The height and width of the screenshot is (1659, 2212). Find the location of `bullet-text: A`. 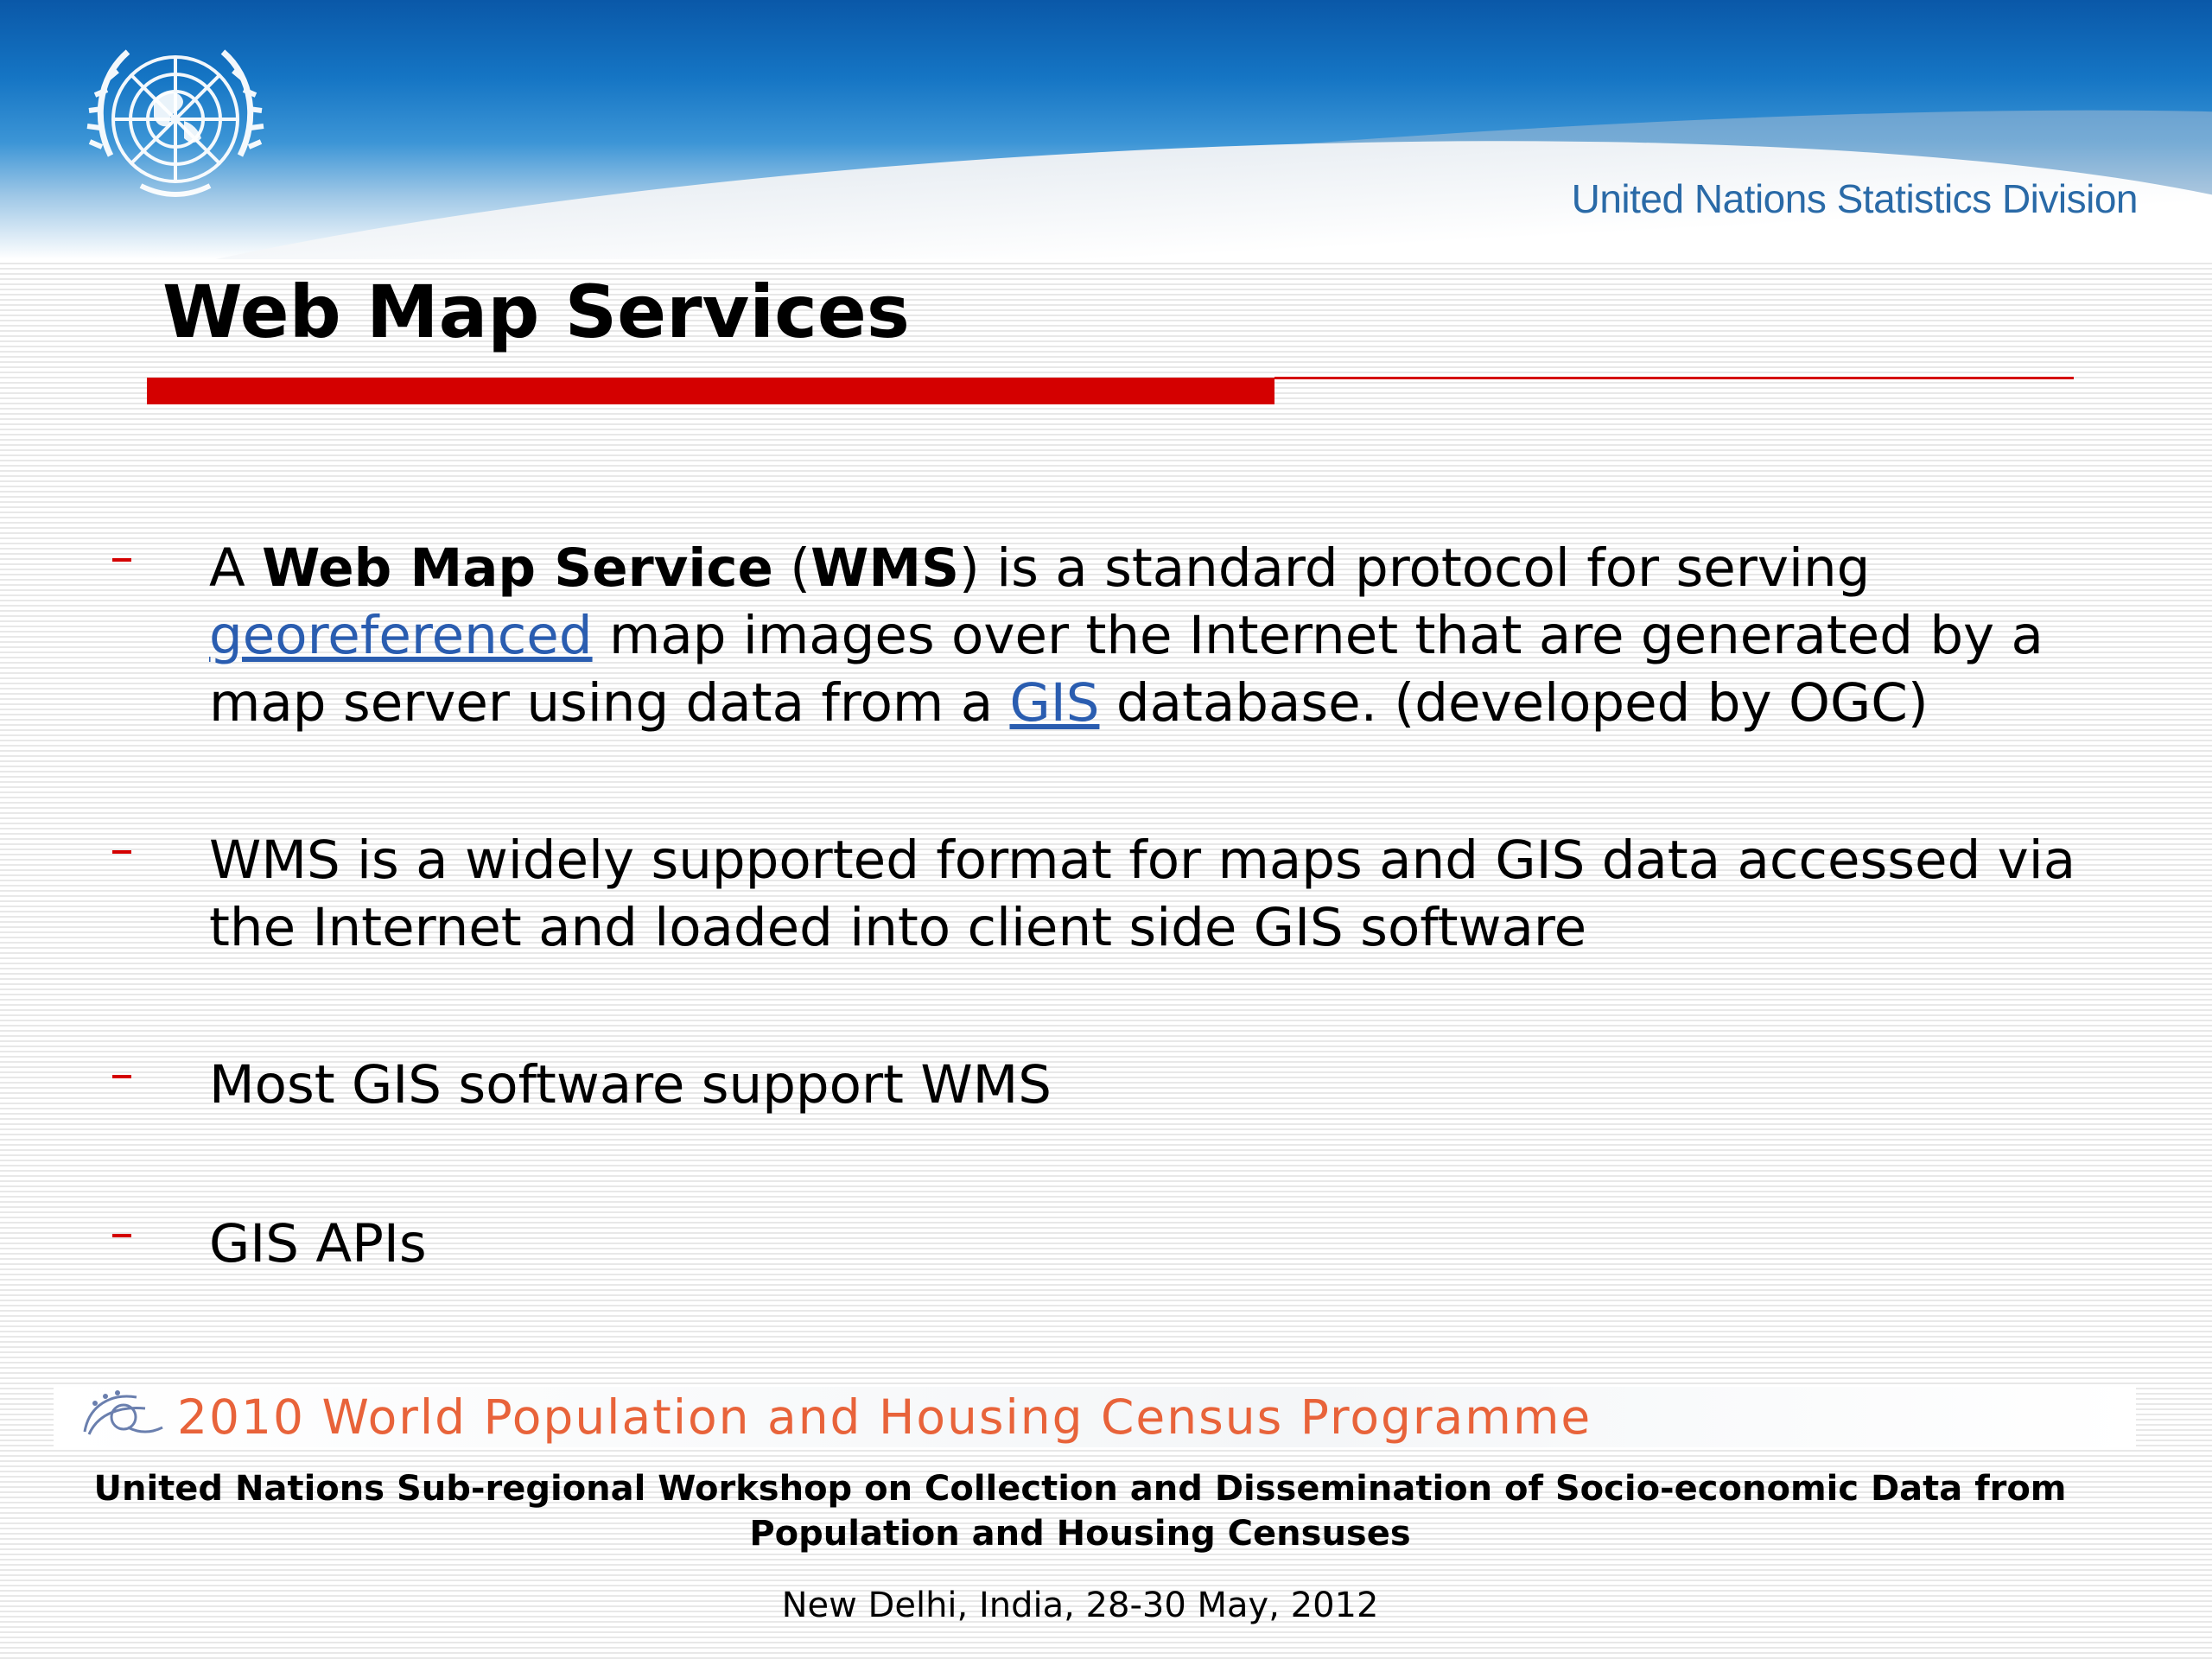

bullet-text: A is located at coordinates (236, 568).